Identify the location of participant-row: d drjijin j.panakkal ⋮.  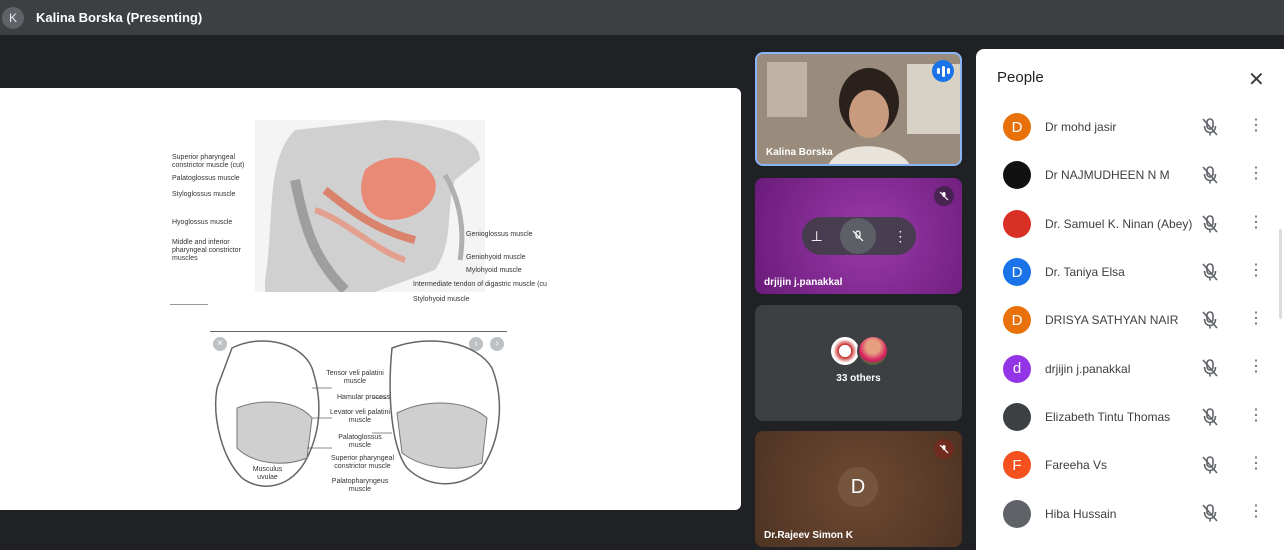
(1126, 368).